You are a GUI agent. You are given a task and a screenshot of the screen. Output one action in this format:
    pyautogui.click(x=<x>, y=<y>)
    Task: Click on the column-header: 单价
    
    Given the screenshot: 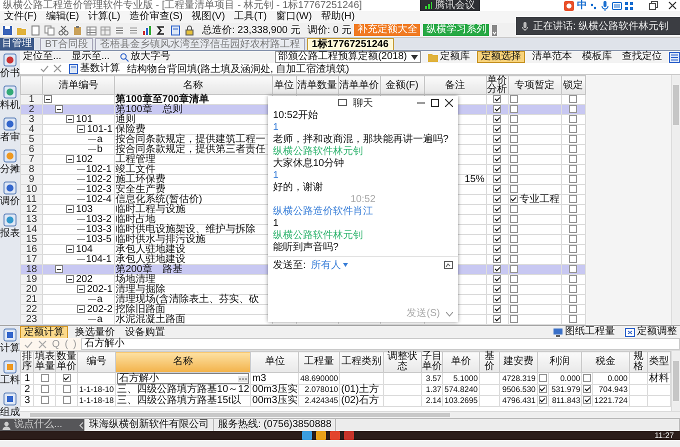 What is the action you would take?
    pyautogui.click(x=461, y=362)
    